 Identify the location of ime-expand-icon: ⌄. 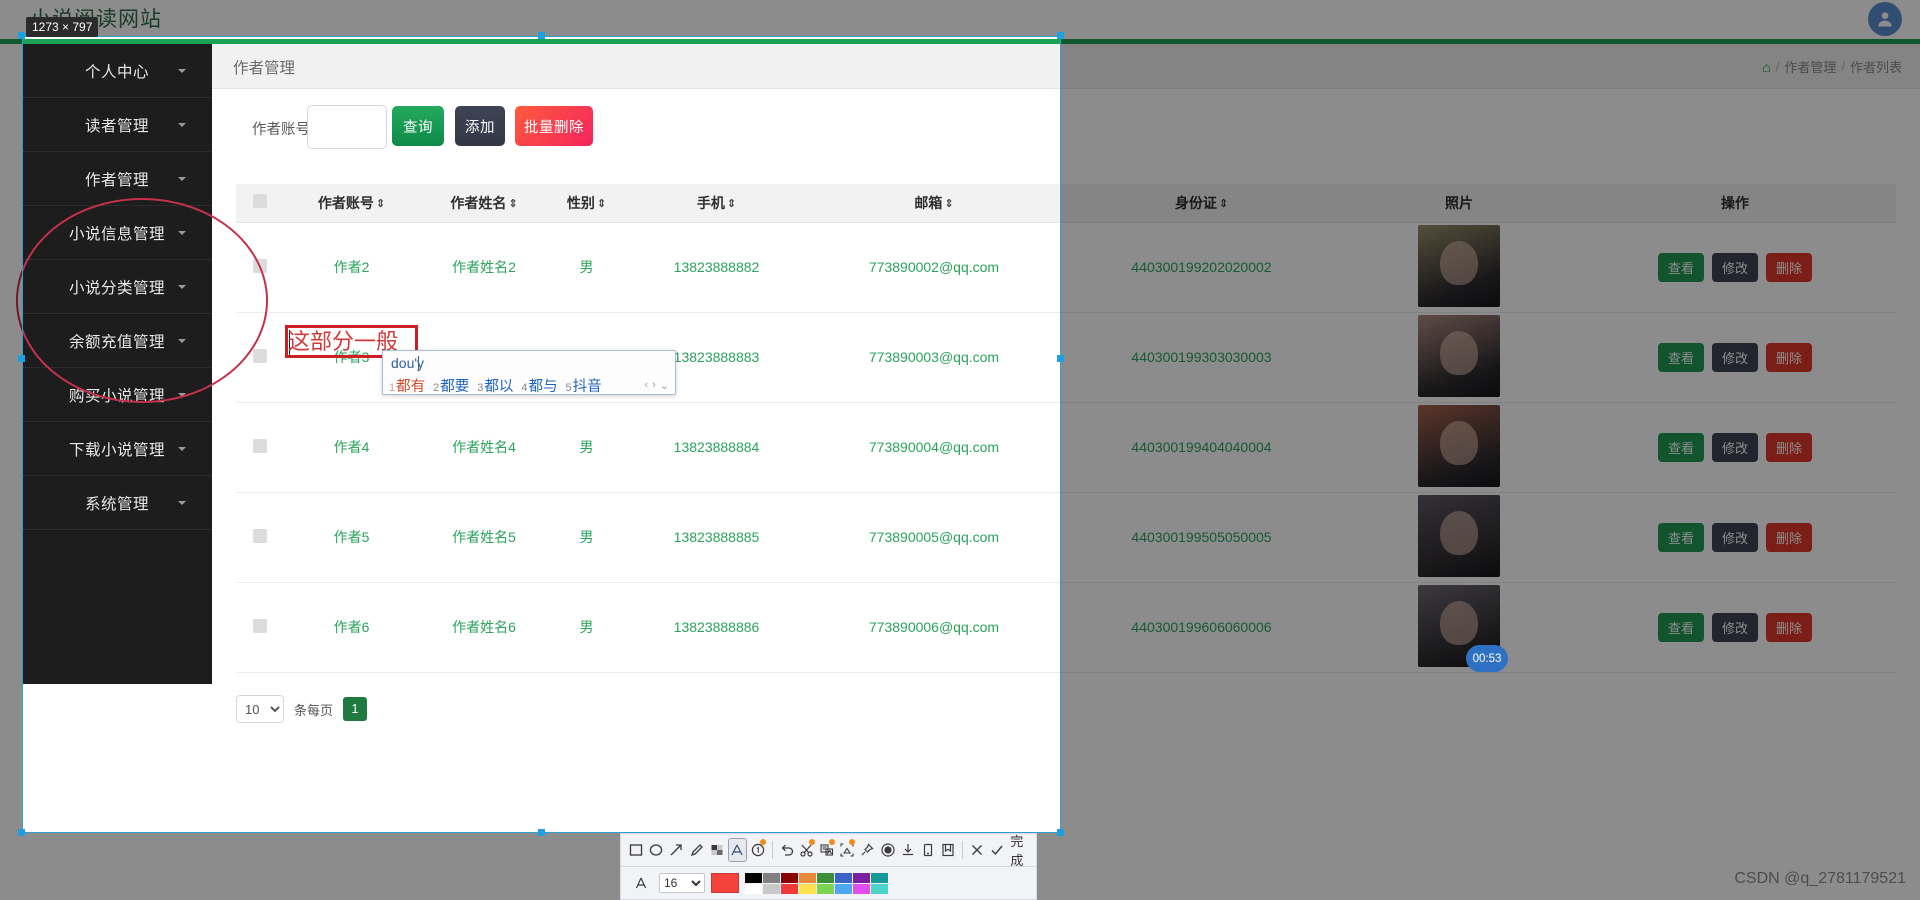
(664, 385).